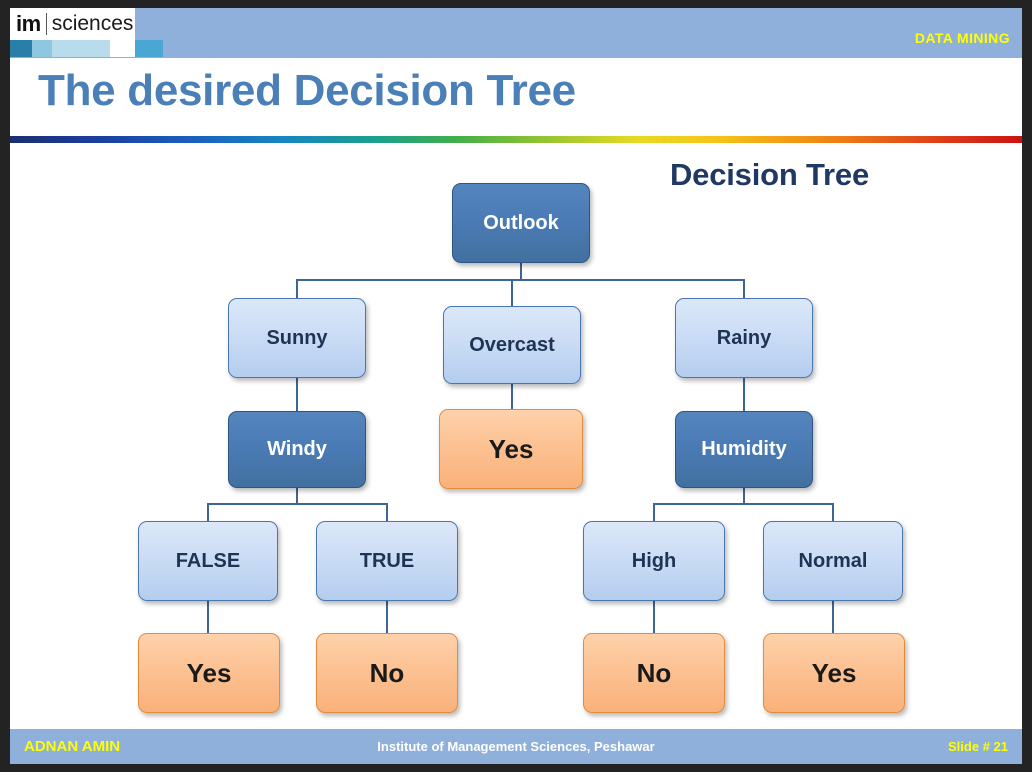 The width and height of the screenshot is (1032, 772). I want to click on tree-node-yes-false: Yes, so click(209, 673).